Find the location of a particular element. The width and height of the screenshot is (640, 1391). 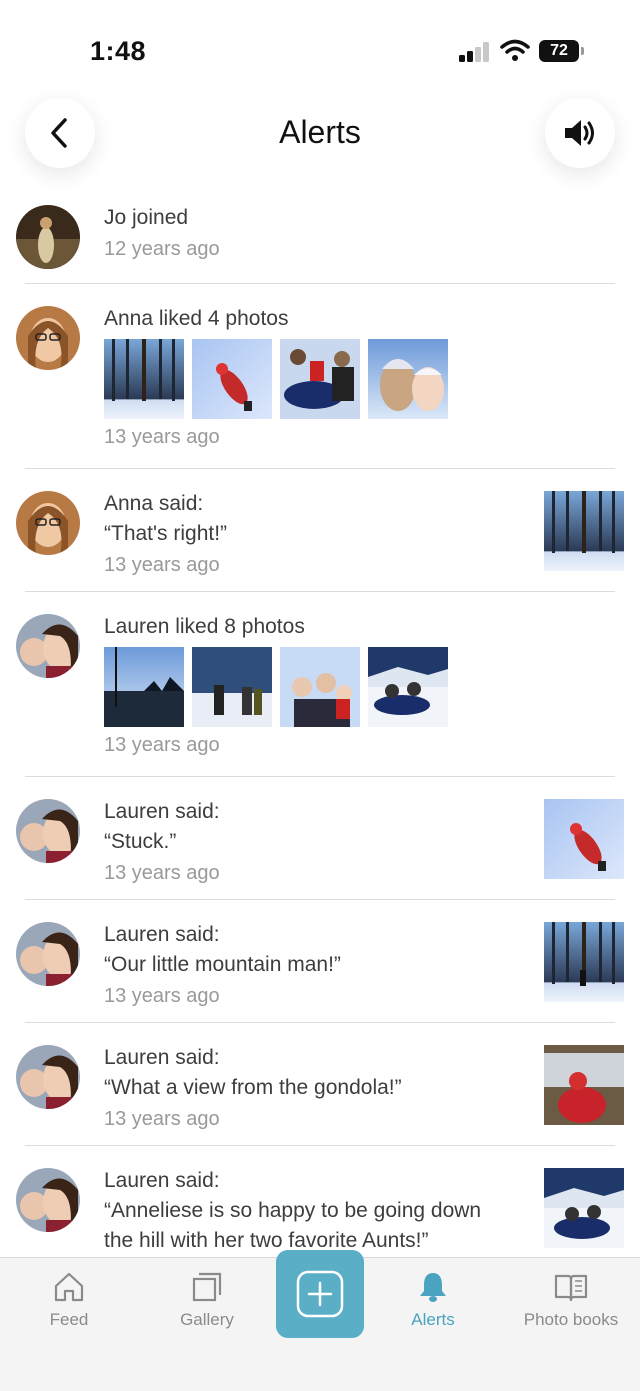

sound-button is located at coordinates (580, 133).